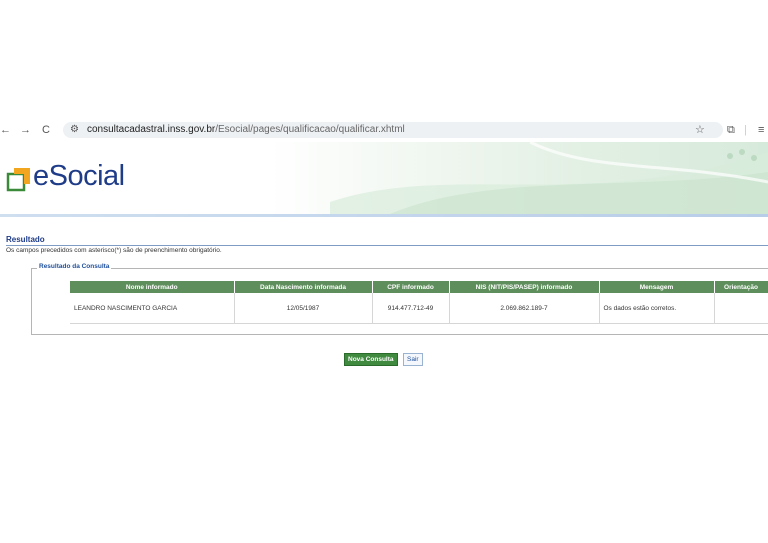  I want to click on forward-arrow-icon: →, so click(25, 130).